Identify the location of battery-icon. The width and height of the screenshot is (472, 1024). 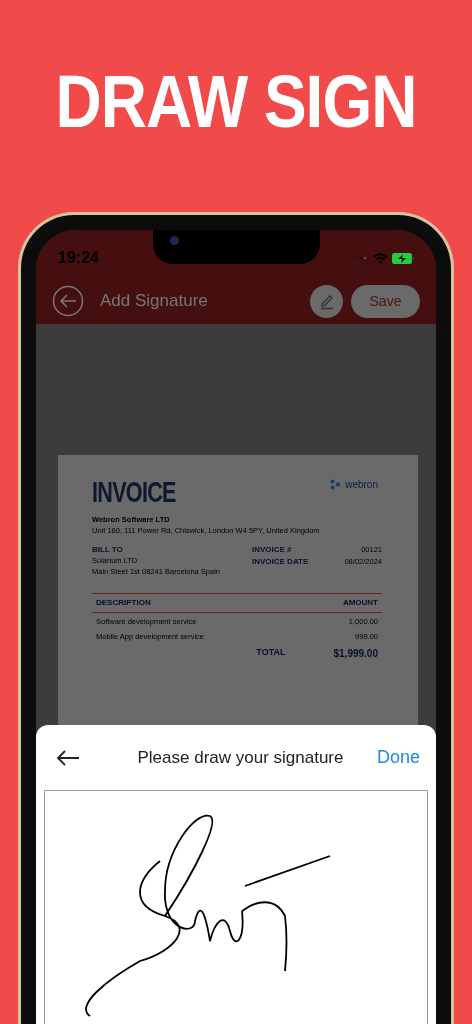
(403, 258).